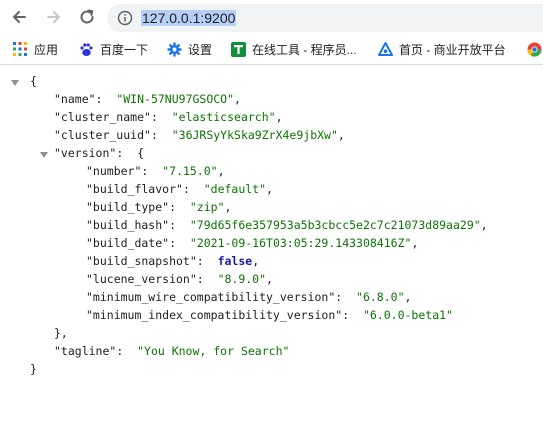  What do you see at coordinates (200, 49) in the screenshot?
I see `bookmark-label: 设置` at bounding box center [200, 49].